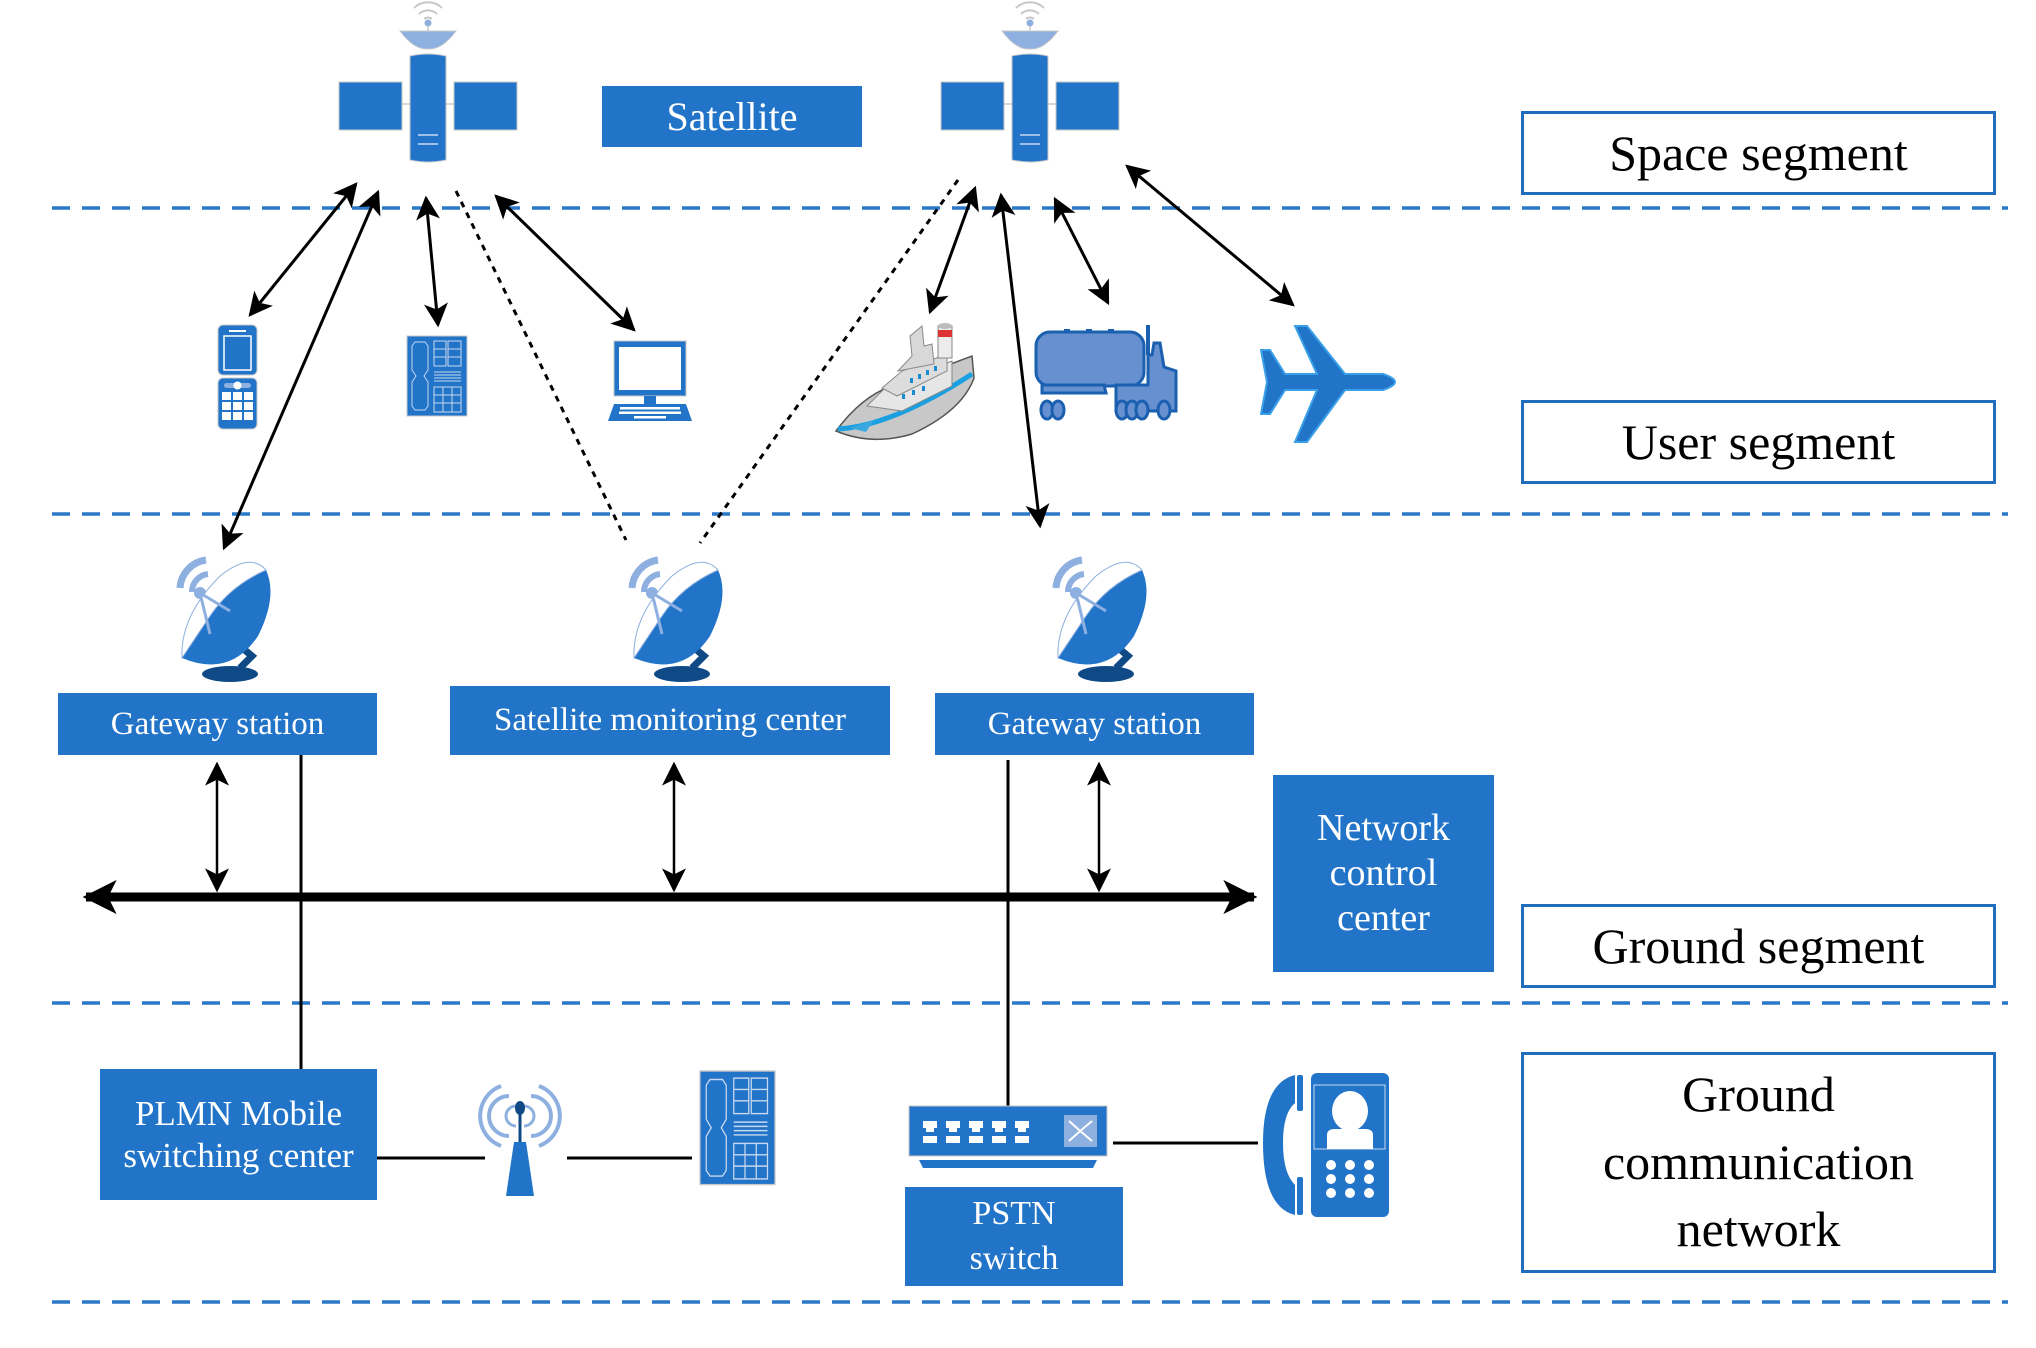 This screenshot has height=1348, width=2036. I want to click on space-segment-label: Space segment, so click(1758, 153).